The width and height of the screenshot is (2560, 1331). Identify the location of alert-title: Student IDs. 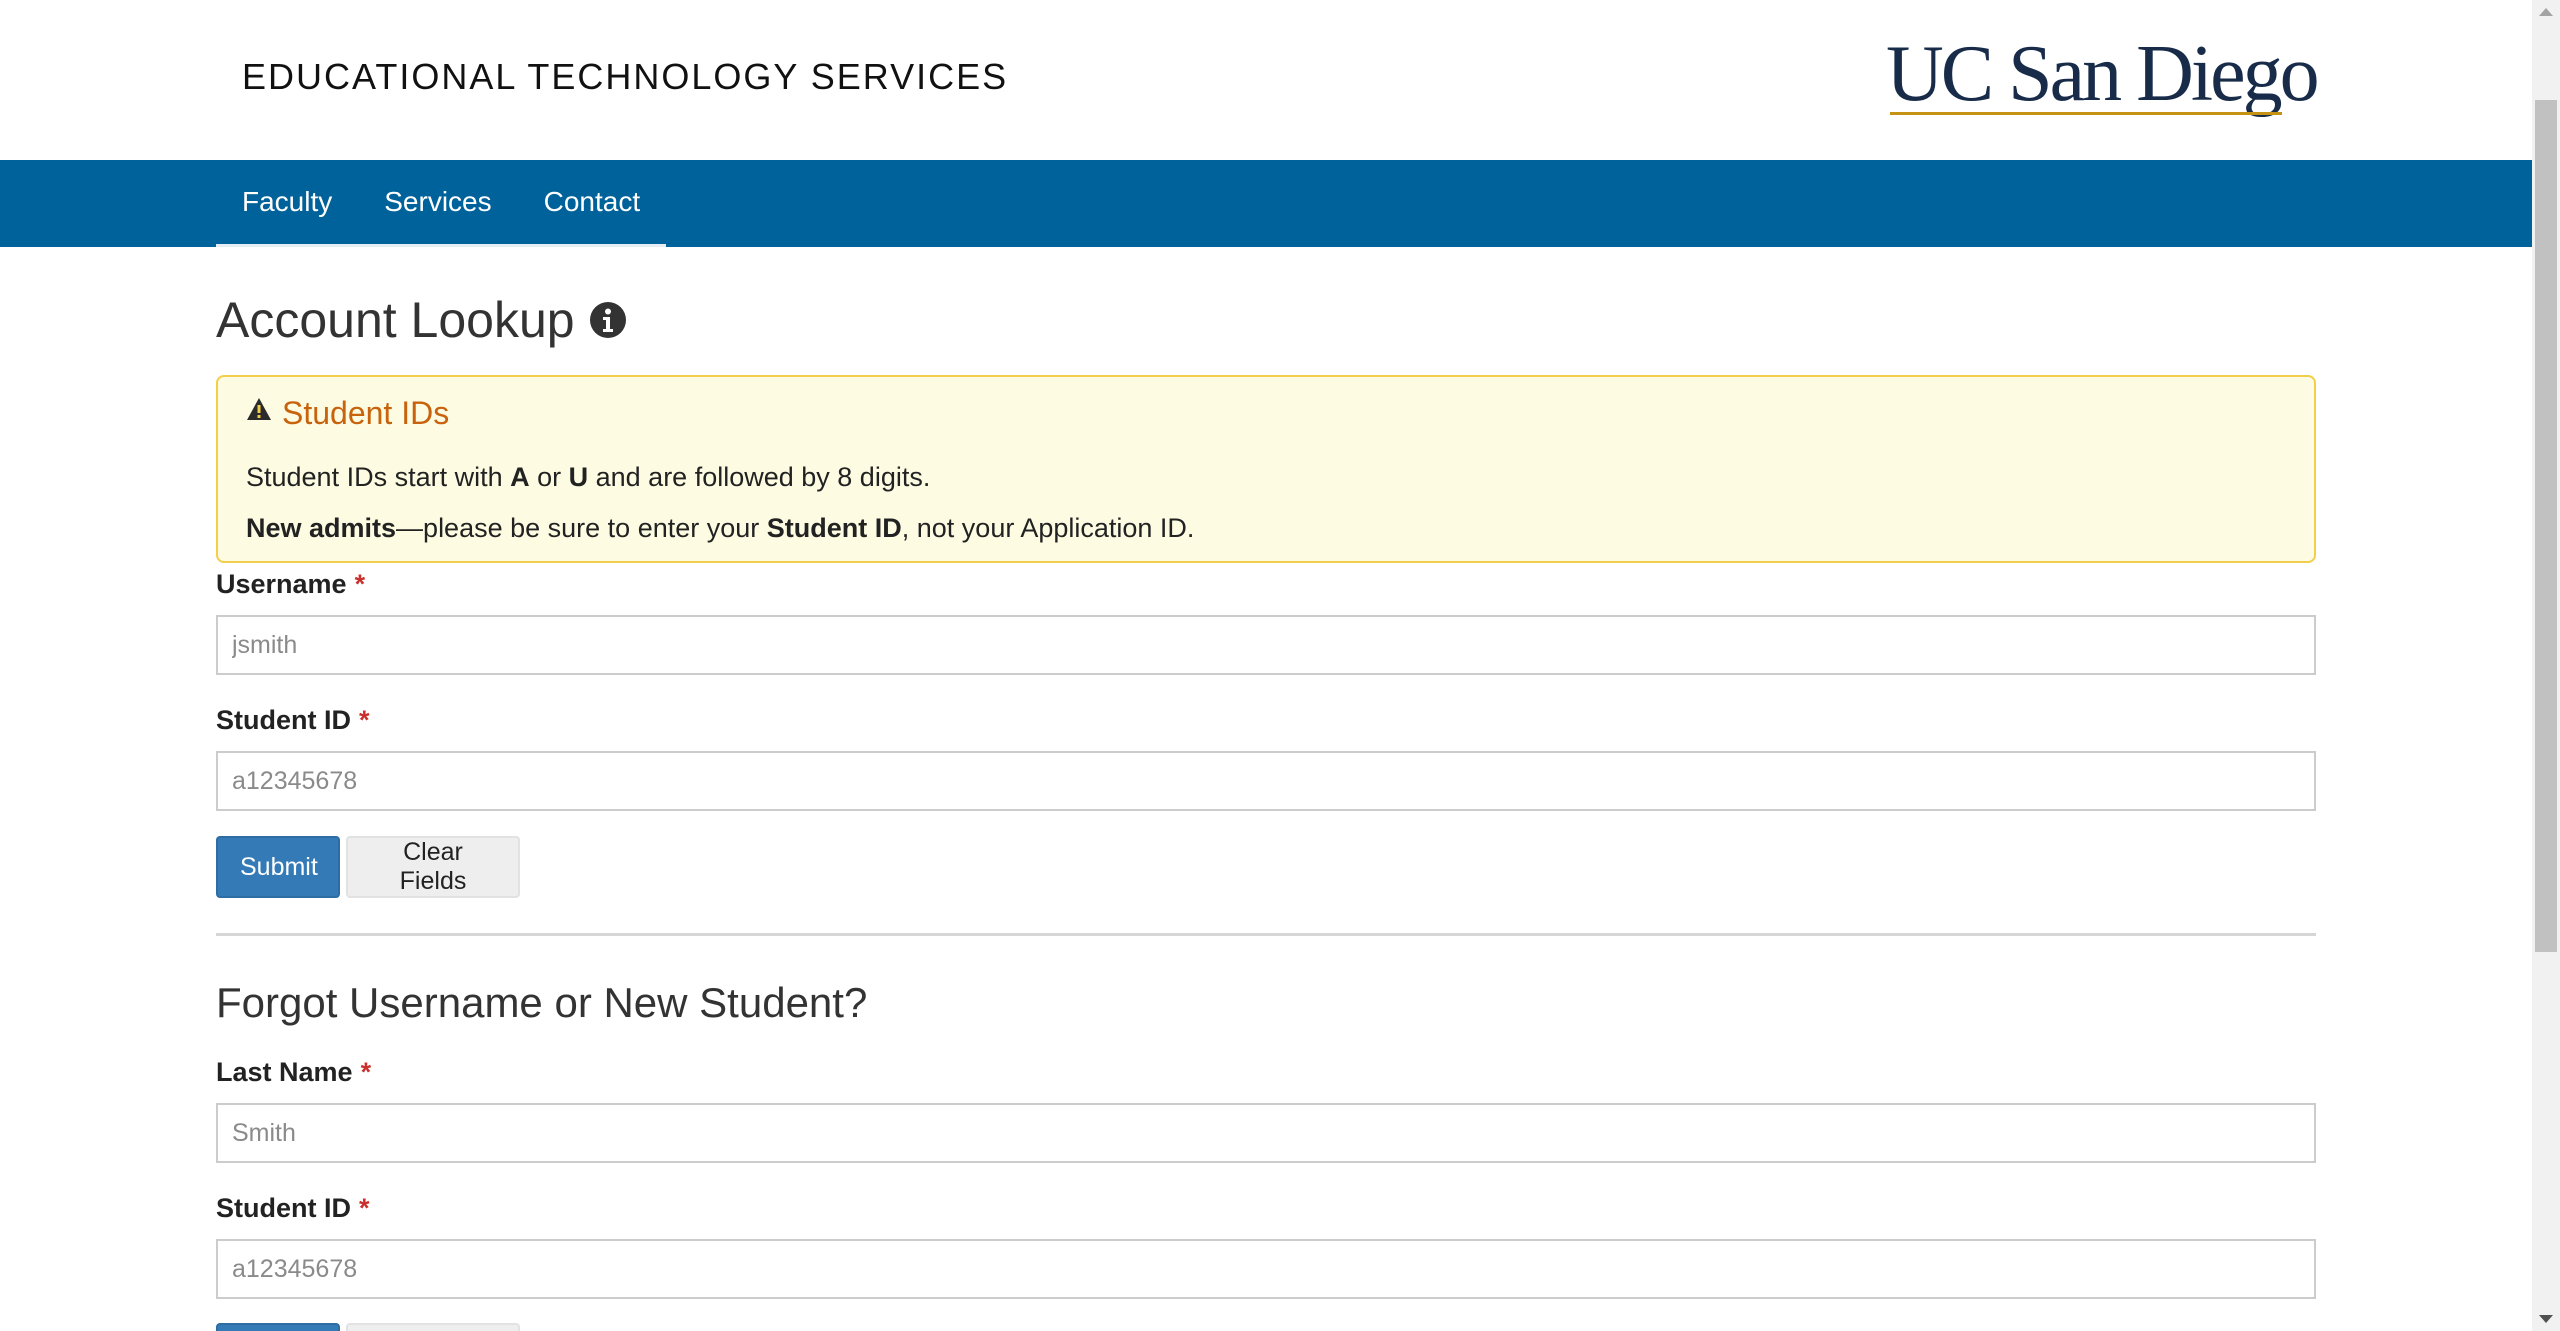
(347, 413).